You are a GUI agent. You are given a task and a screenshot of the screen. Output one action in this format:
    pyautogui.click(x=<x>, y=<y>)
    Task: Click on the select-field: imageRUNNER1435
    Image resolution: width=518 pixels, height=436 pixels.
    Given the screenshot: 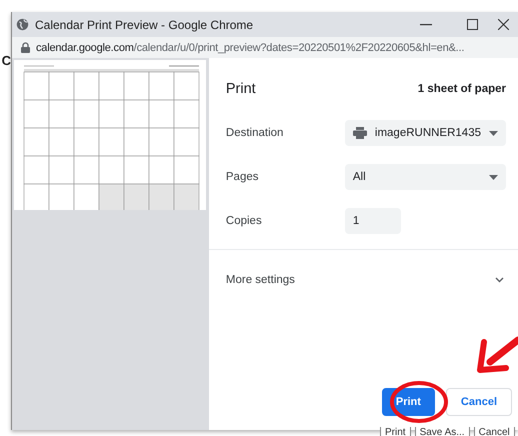 What is the action you would take?
    pyautogui.click(x=425, y=133)
    